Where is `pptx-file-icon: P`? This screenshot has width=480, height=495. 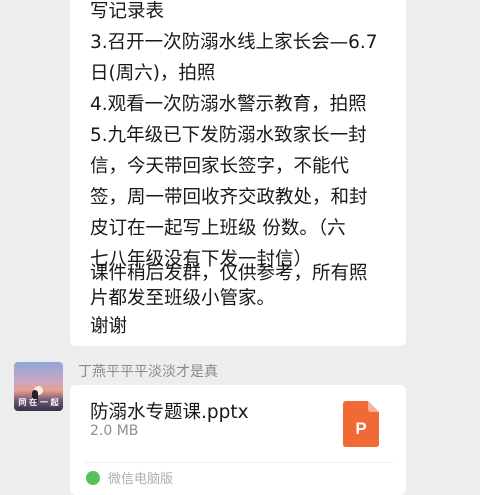 pptx-file-icon: P is located at coordinates (361, 424).